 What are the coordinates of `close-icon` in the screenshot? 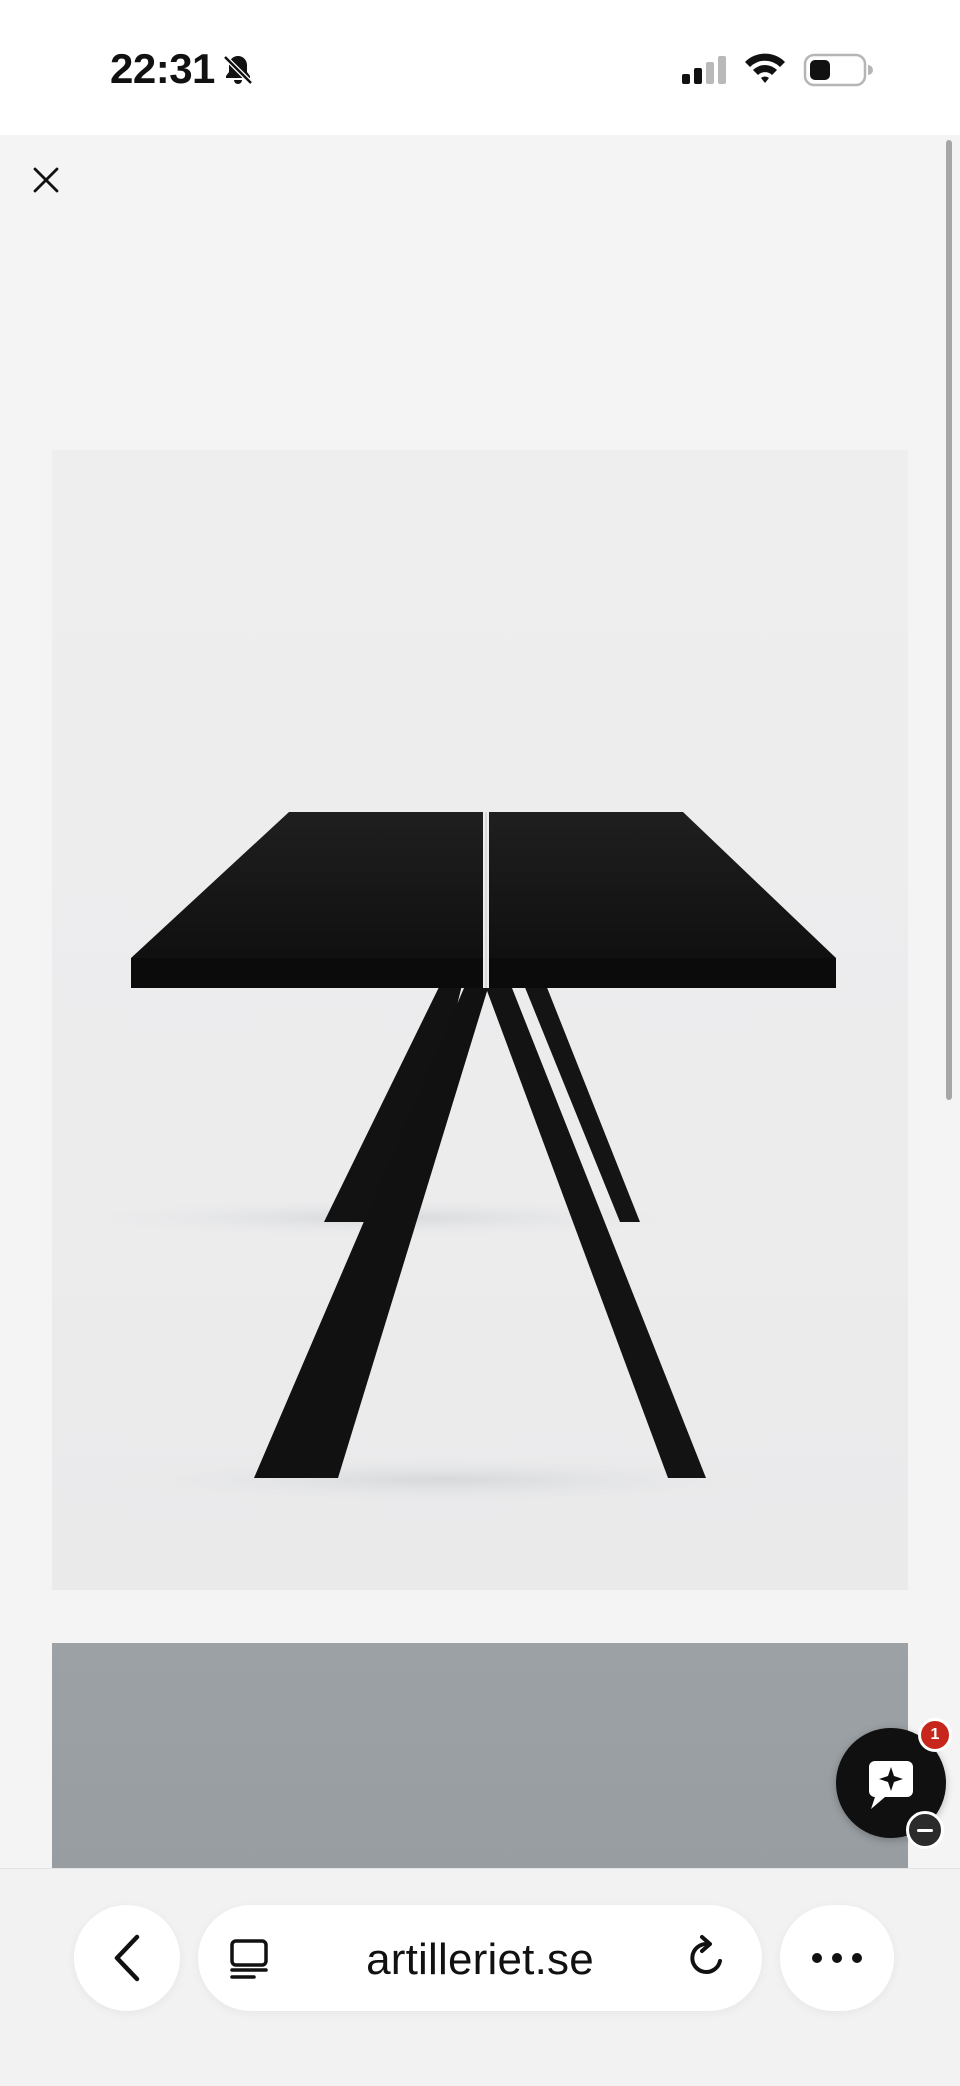 It's located at (46, 180).